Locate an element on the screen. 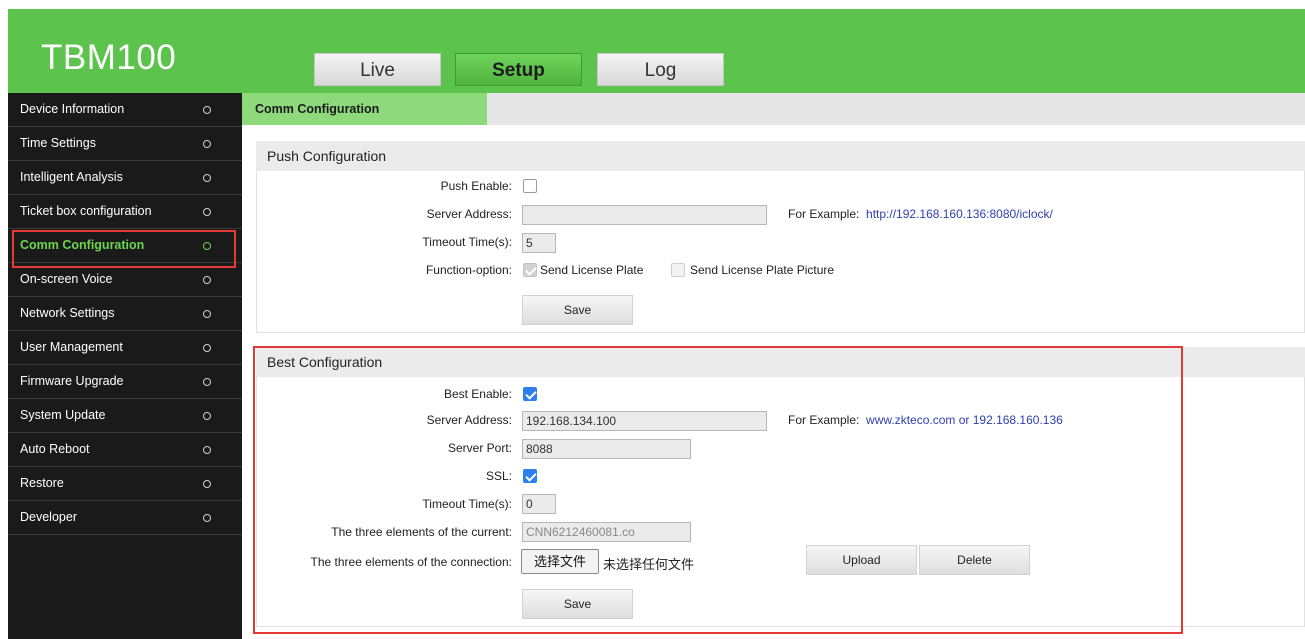  best-section-title: Best Configuration is located at coordinates (780, 362).